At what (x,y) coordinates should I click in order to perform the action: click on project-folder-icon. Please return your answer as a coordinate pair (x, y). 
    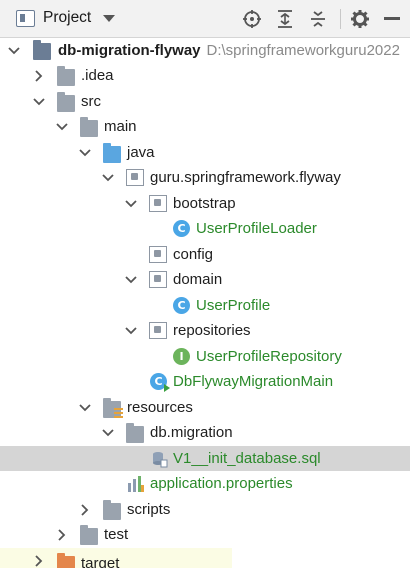
    Looking at the image, I should click on (42, 50).